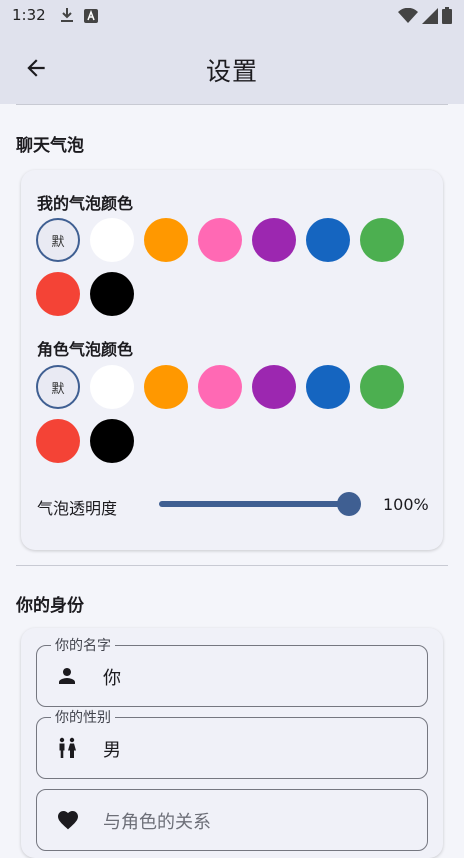  I want to click on gender-field-value: 男, so click(112, 750).